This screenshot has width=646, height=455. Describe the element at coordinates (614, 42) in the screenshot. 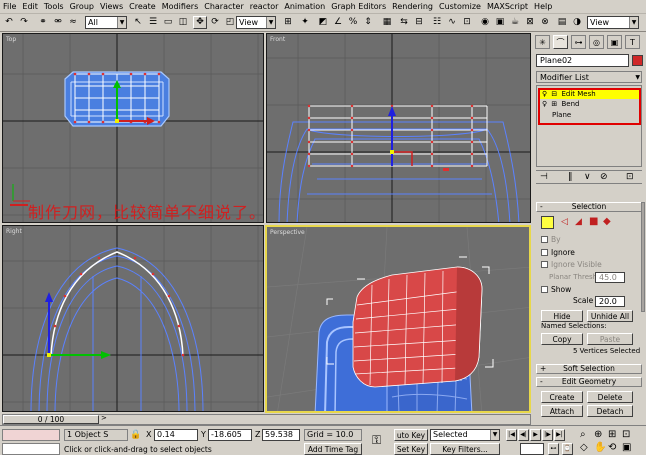

I see `display-tab-icon: ▣` at that location.